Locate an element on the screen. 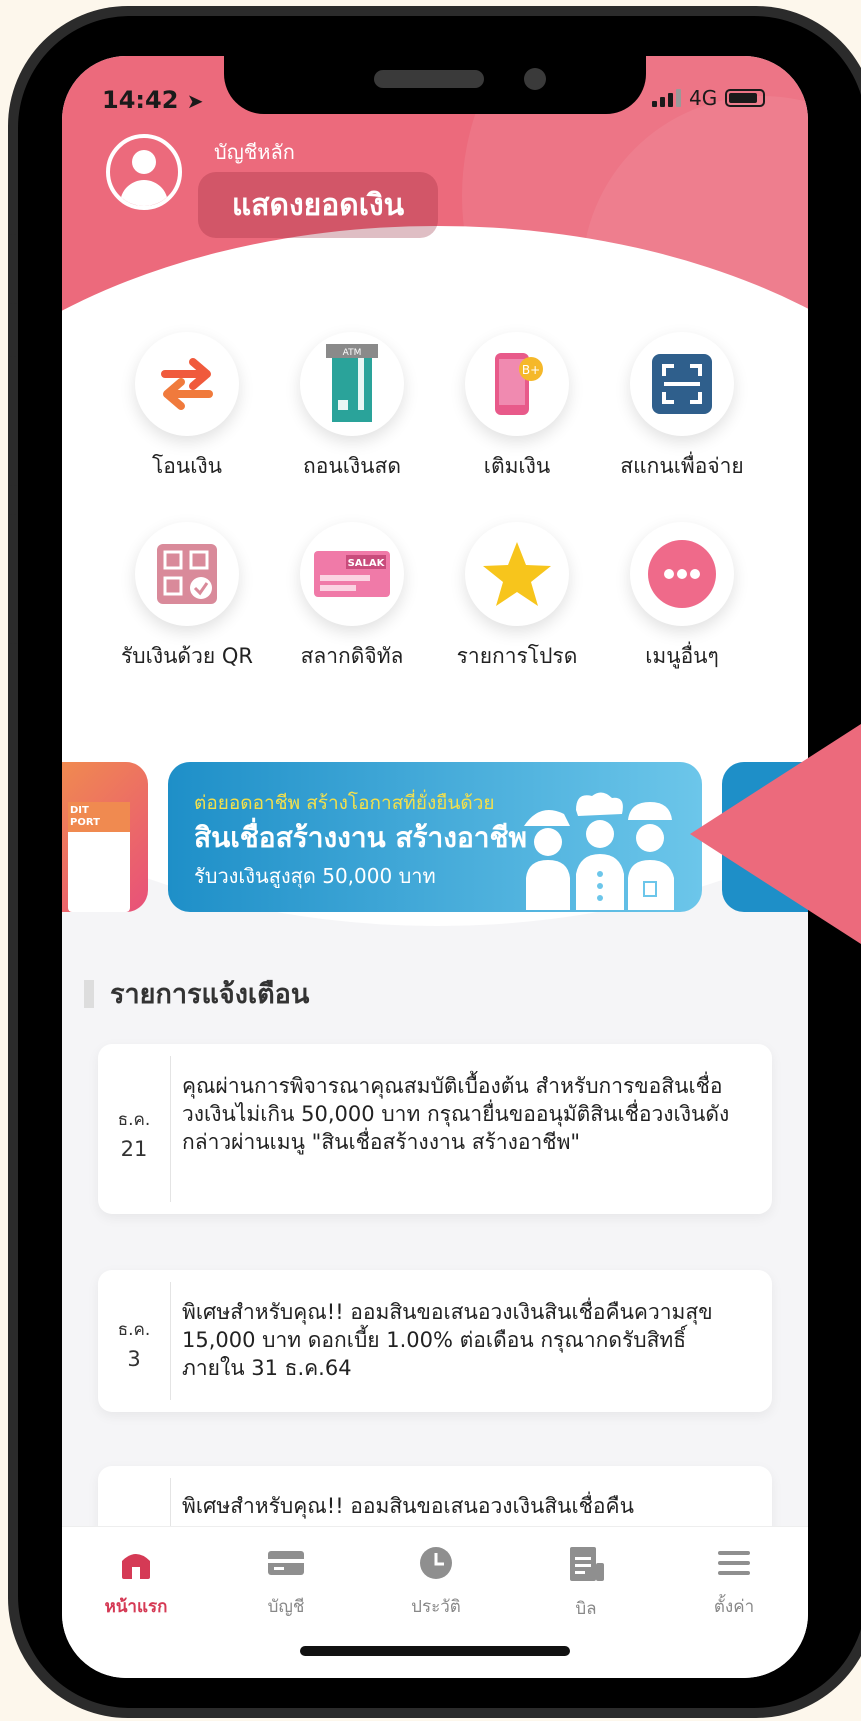  menu-label: สแกนเพื่อจ่าย is located at coordinates (682, 466).